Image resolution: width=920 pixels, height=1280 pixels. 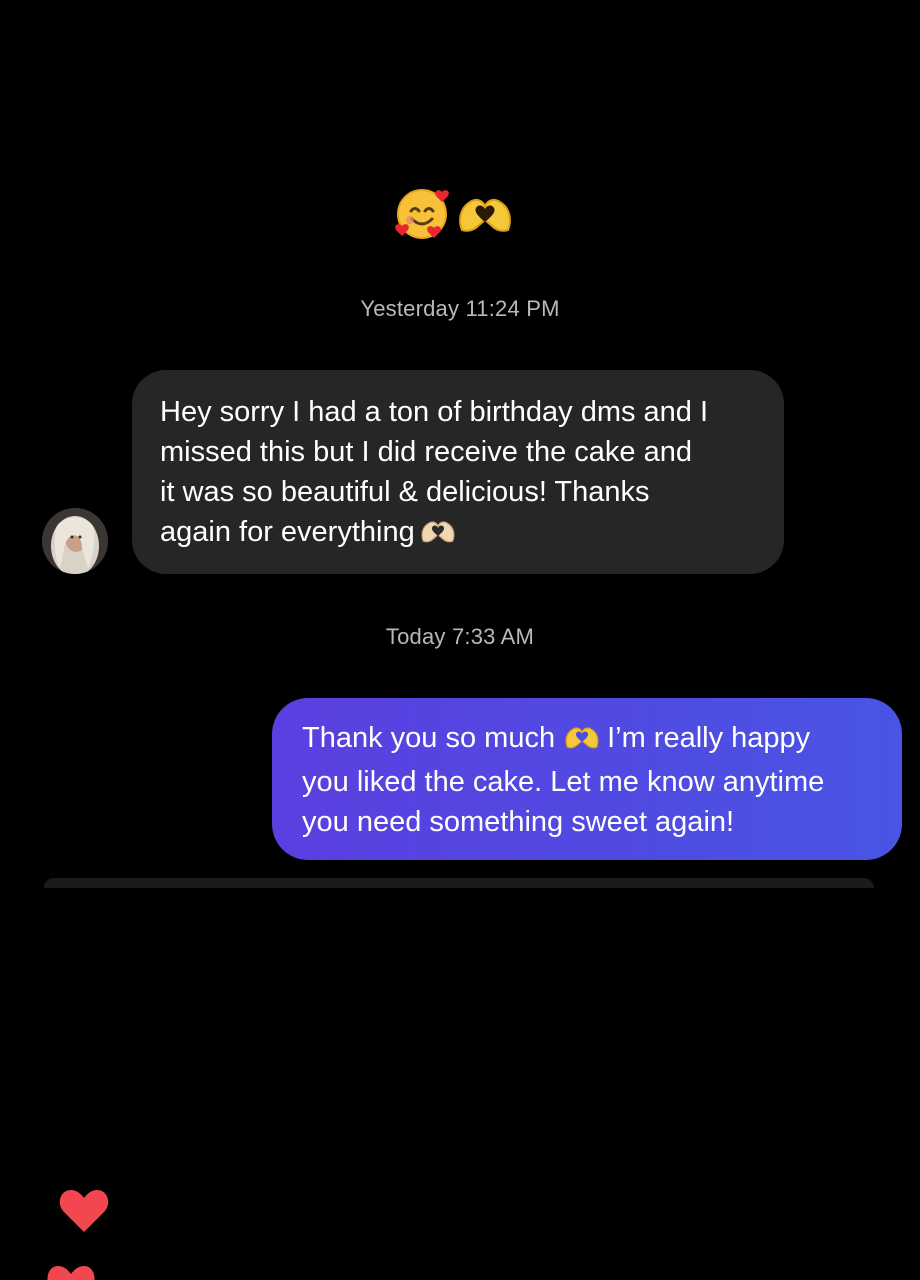 I want to click on message-text-line: you liked the cake. Let me know anytime, so click(x=563, y=782).